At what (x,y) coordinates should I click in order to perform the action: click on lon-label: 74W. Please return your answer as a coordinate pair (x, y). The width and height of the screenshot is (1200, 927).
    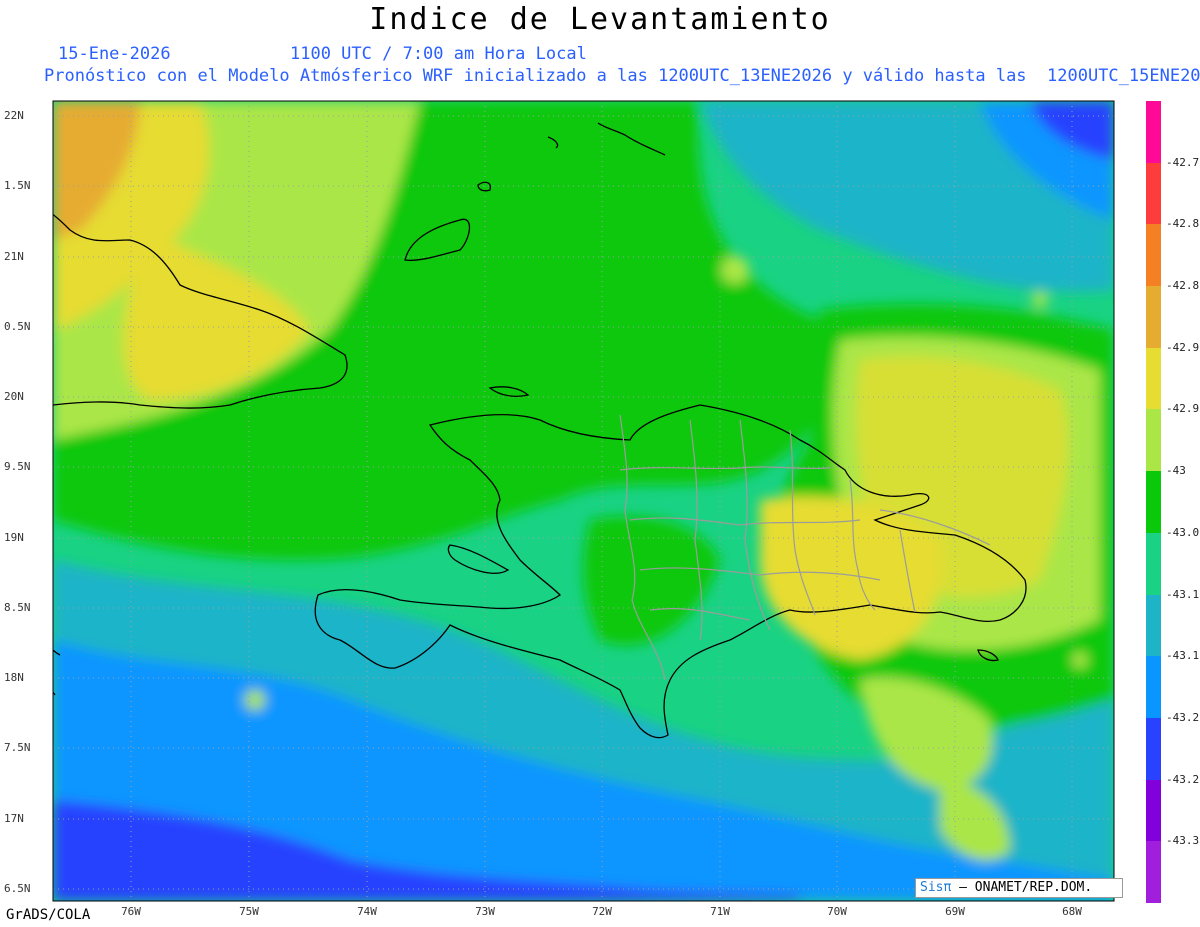
    Looking at the image, I should click on (367, 911).